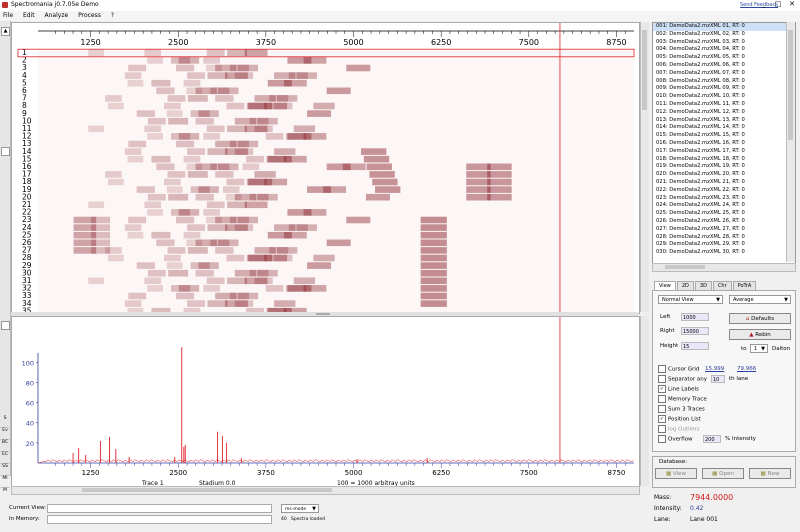 Image resolution: width=800 pixels, height=532 pixels. Describe the element at coordinates (724, 82) in the screenshot. I see `spectra-list-item: 008: DemoData2.mzXML 08, RT: 0` at that location.